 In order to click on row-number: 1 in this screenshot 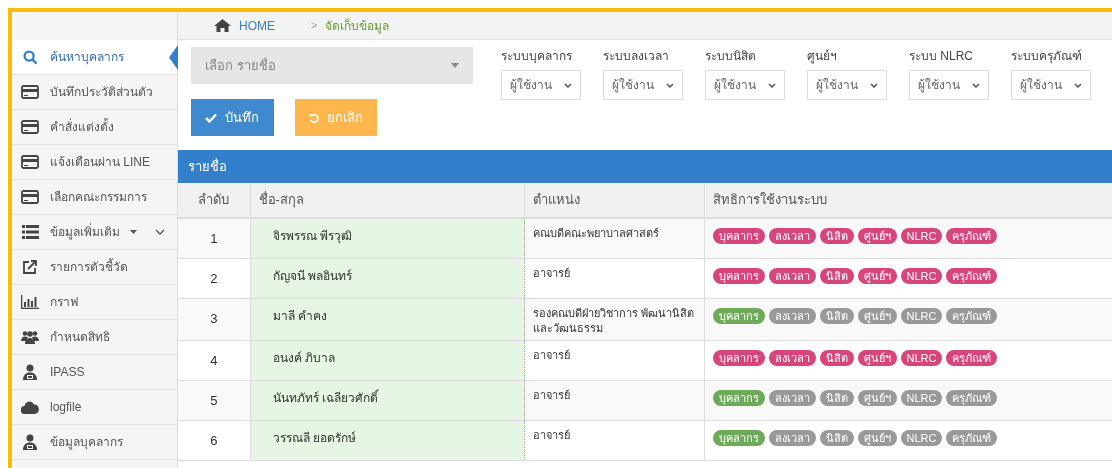, I will do `click(214, 238)`.